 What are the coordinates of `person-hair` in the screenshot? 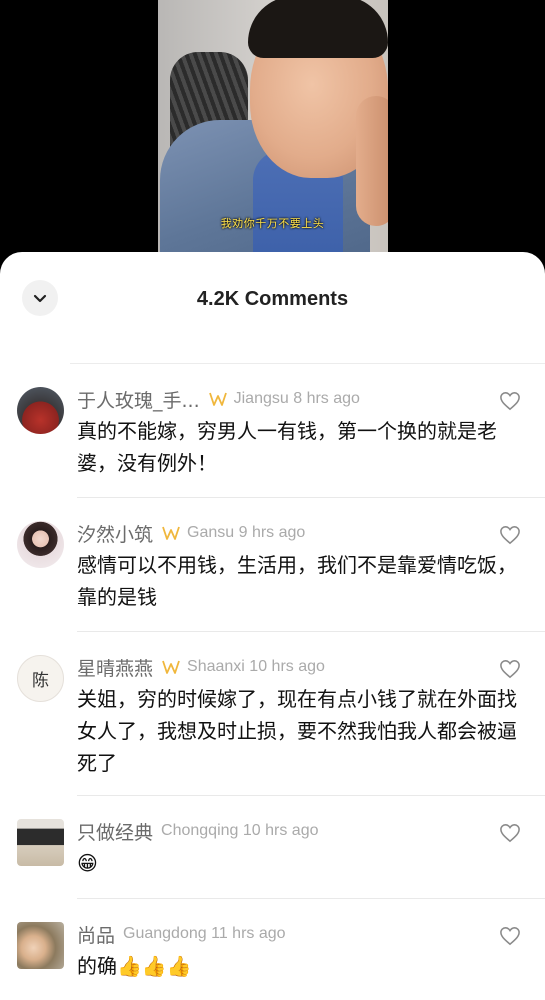 It's located at (318, 29).